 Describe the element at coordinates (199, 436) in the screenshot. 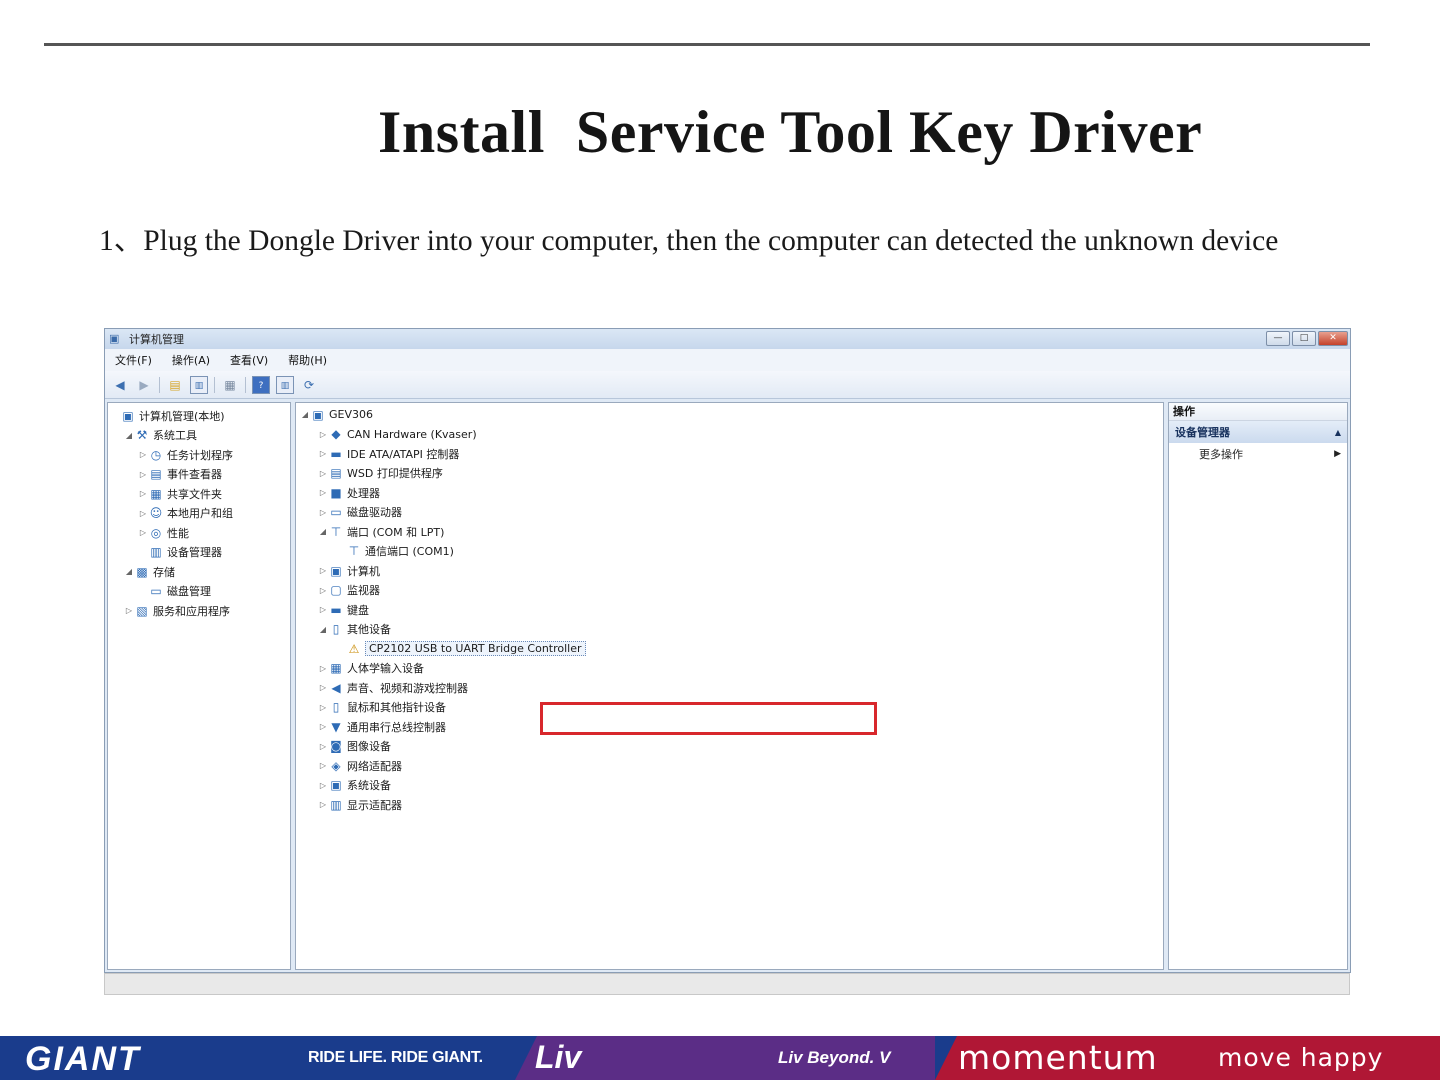

I see `console-tree-item-row: ◢ ⚒ 系统工具` at that location.